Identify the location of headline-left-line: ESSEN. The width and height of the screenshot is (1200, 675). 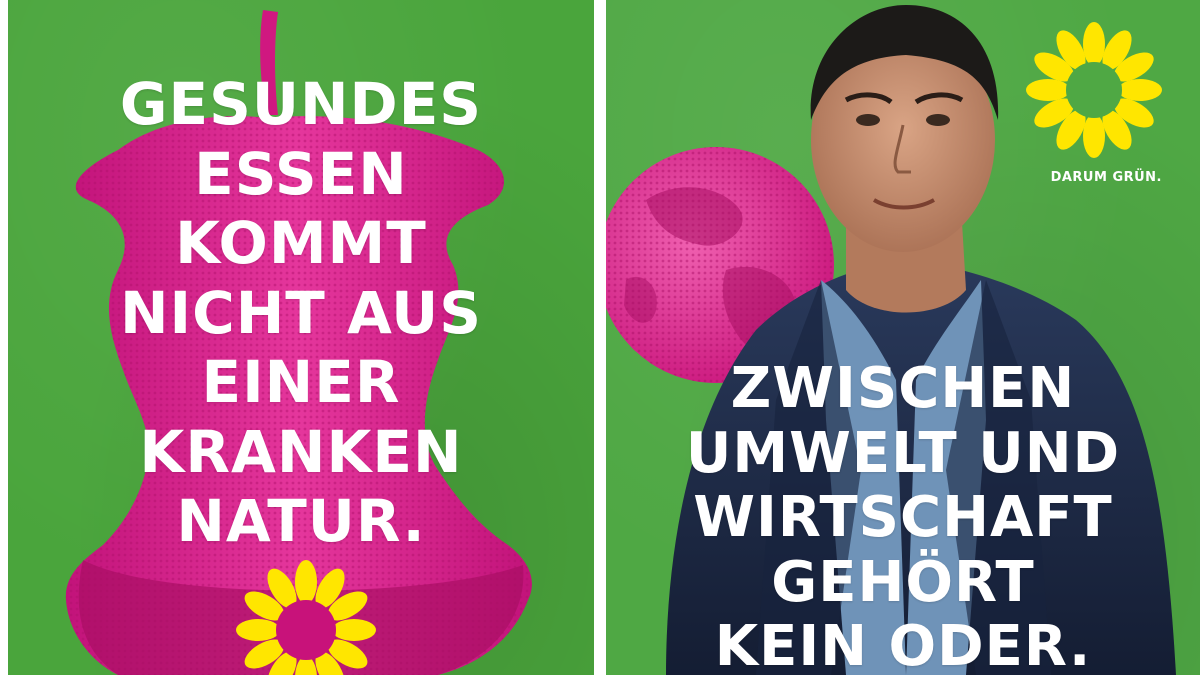
(301, 173).